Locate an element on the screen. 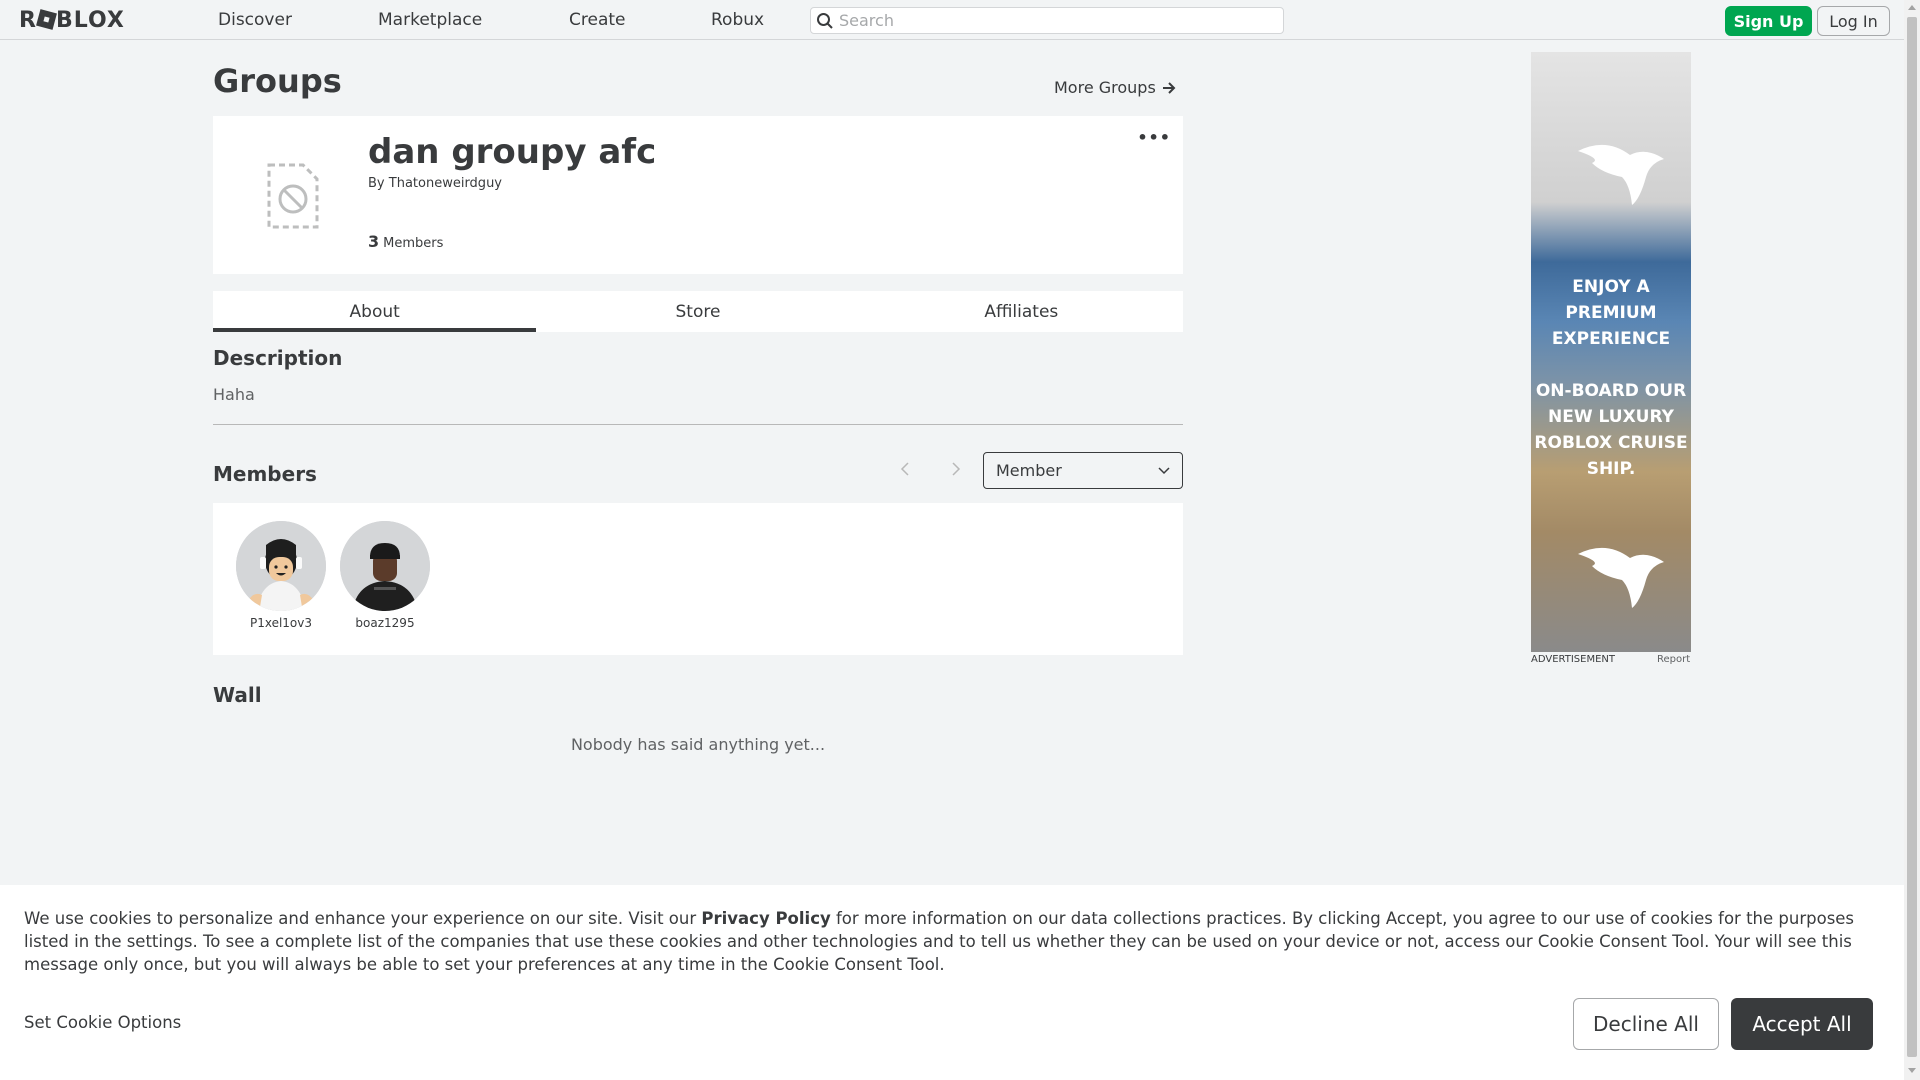 Image resolution: width=1920 pixels, height=1080 pixels. member-name: P1xel1ov3 is located at coordinates (281, 623).